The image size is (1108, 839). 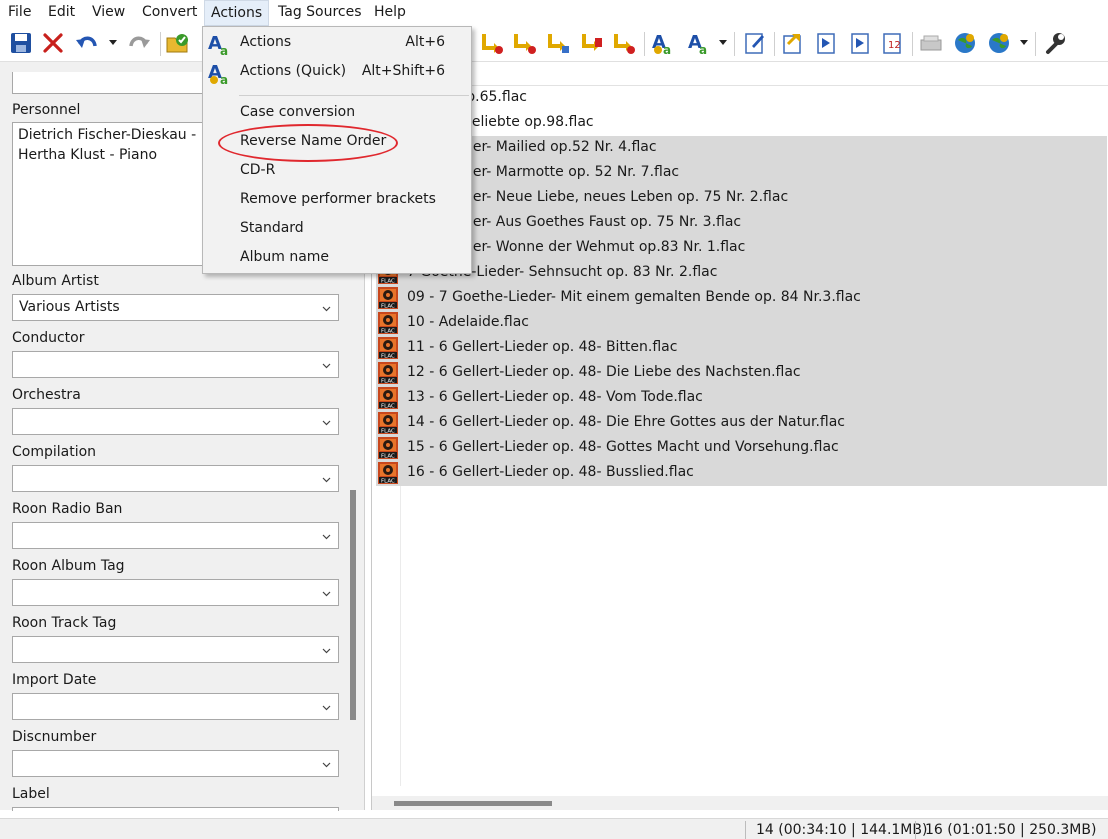 I want to click on roon-track-tag-combo, so click(x=175, y=649).